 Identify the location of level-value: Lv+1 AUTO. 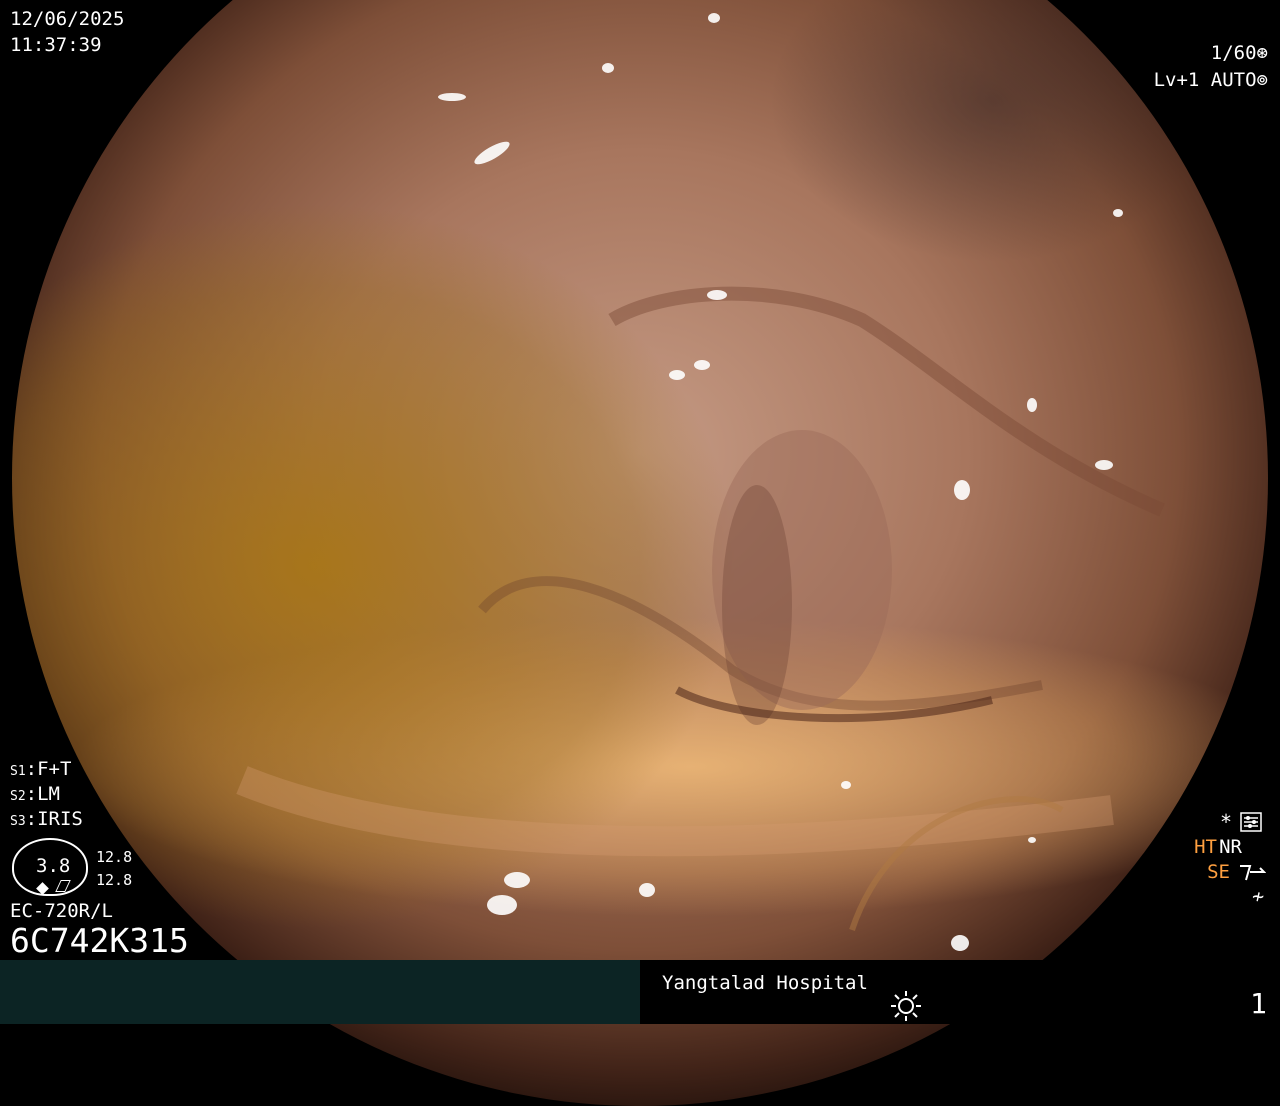
(1205, 80).